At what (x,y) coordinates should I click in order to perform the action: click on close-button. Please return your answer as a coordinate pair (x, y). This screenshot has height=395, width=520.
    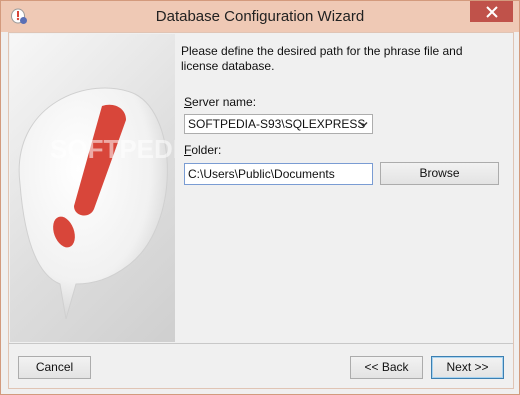
    Looking at the image, I should click on (491, 11).